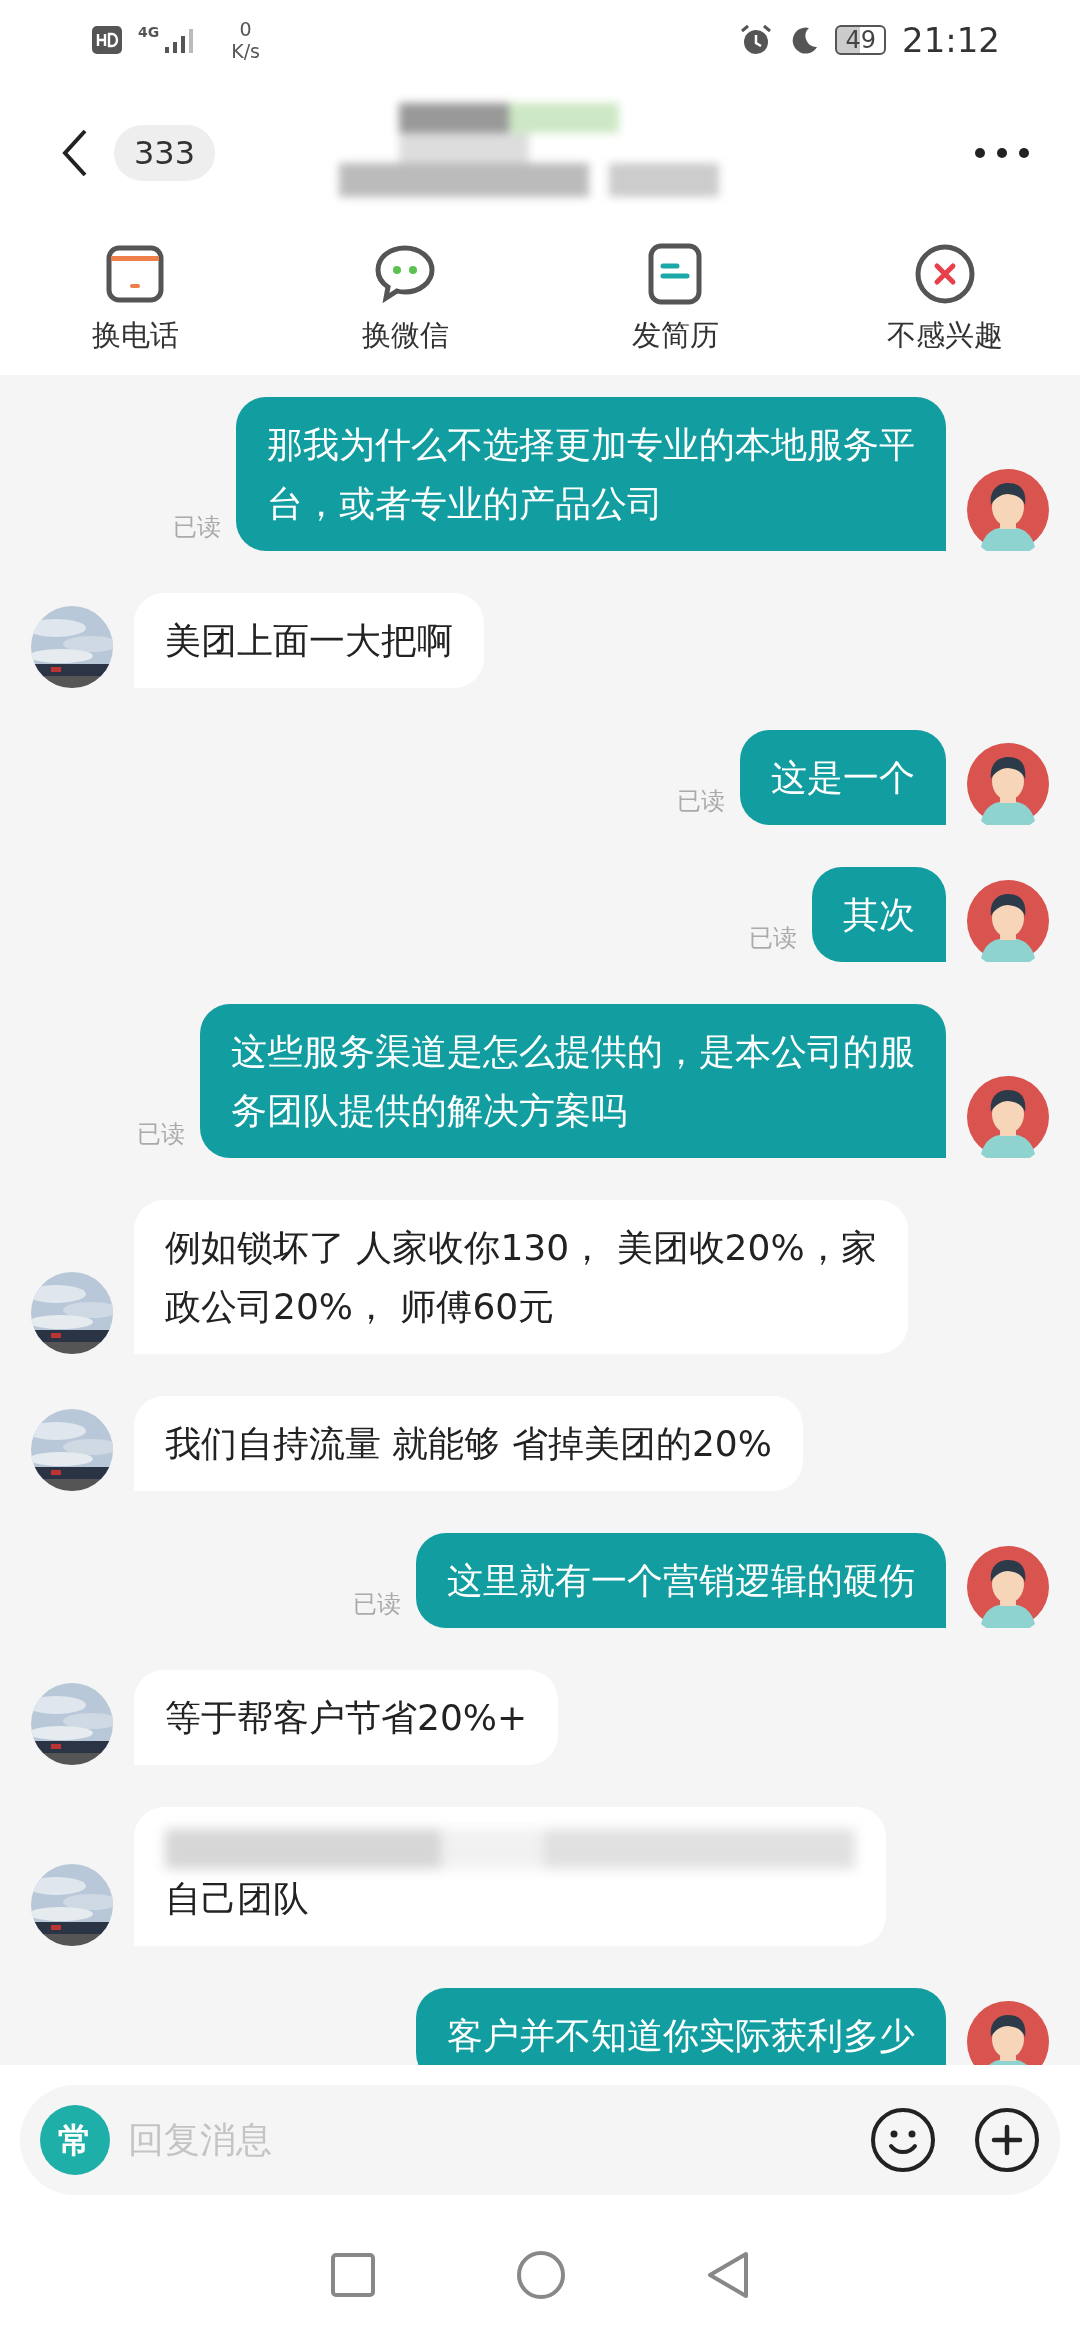 The height and width of the screenshot is (2340, 1080). Describe the element at coordinates (879, 914) in the screenshot. I see `message-bubble: 其次` at that location.